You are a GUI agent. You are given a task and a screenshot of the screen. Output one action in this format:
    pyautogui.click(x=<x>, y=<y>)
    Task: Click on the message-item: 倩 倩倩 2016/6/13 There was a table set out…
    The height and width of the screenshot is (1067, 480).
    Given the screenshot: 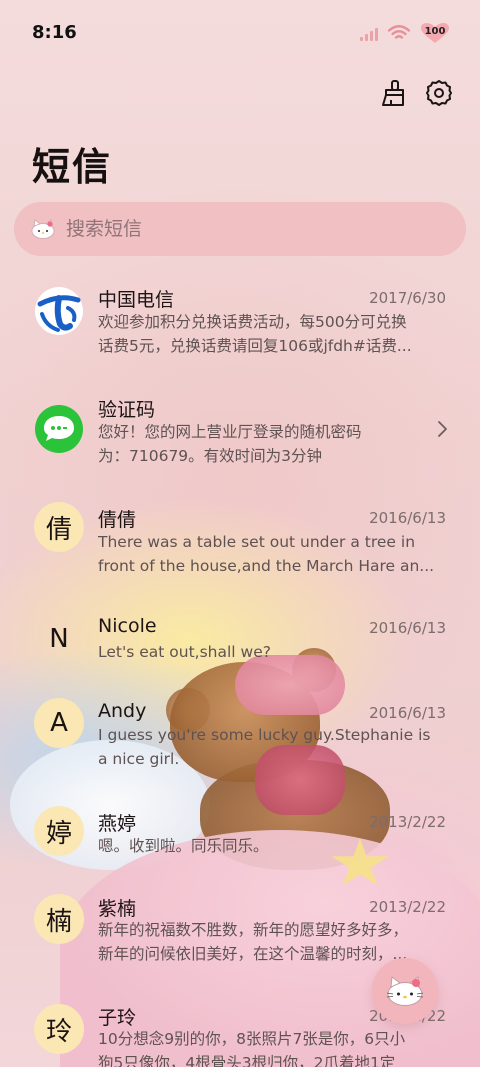 What is the action you would take?
    pyautogui.click(x=240, y=544)
    